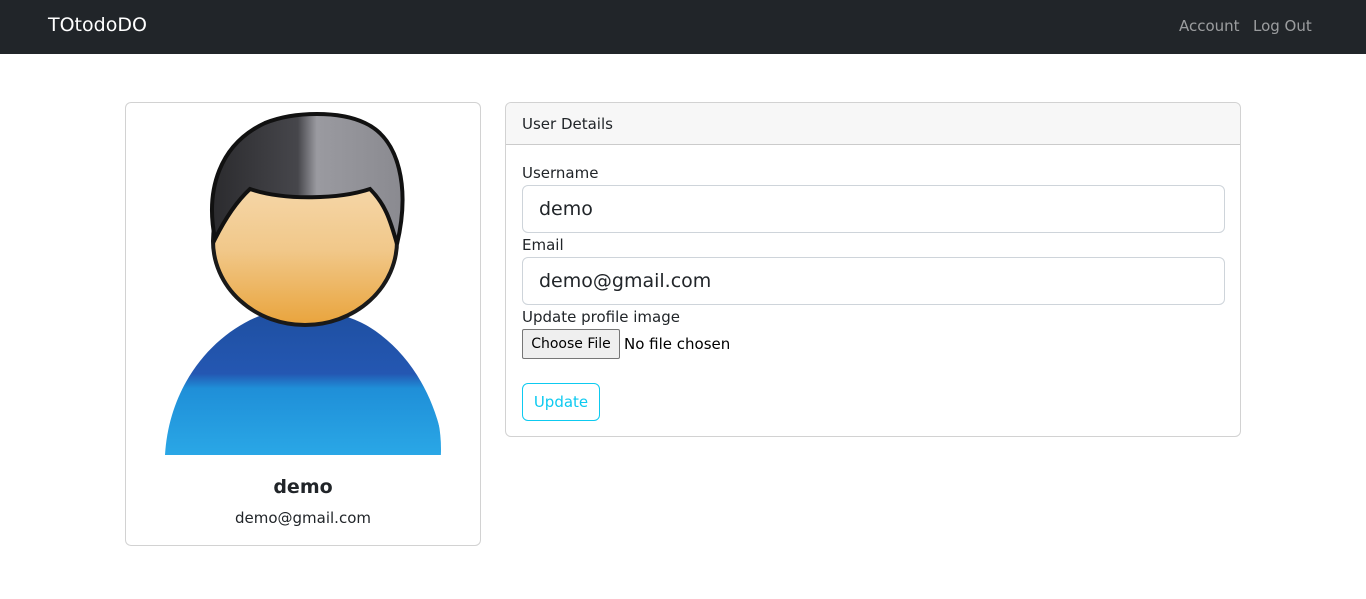 The width and height of the screenshot is (1366, 599). I want to click on navbar: TOtodoDO Account Log Out, so click(683, 27).